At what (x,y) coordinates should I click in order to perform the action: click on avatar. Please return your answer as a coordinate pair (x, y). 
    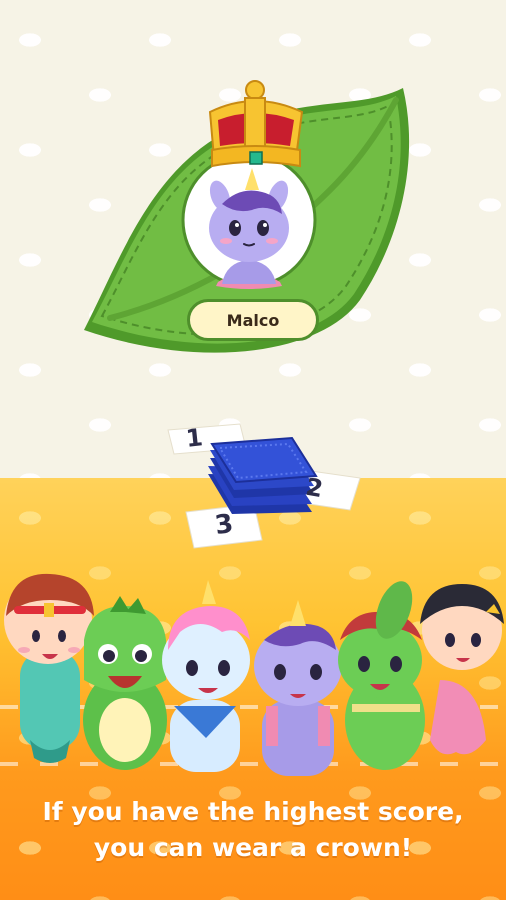
    Looking at the image, I should click on (249, 220).